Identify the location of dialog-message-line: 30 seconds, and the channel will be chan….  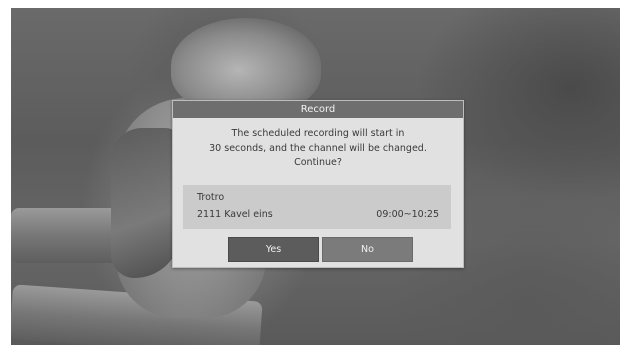
(318, 148).